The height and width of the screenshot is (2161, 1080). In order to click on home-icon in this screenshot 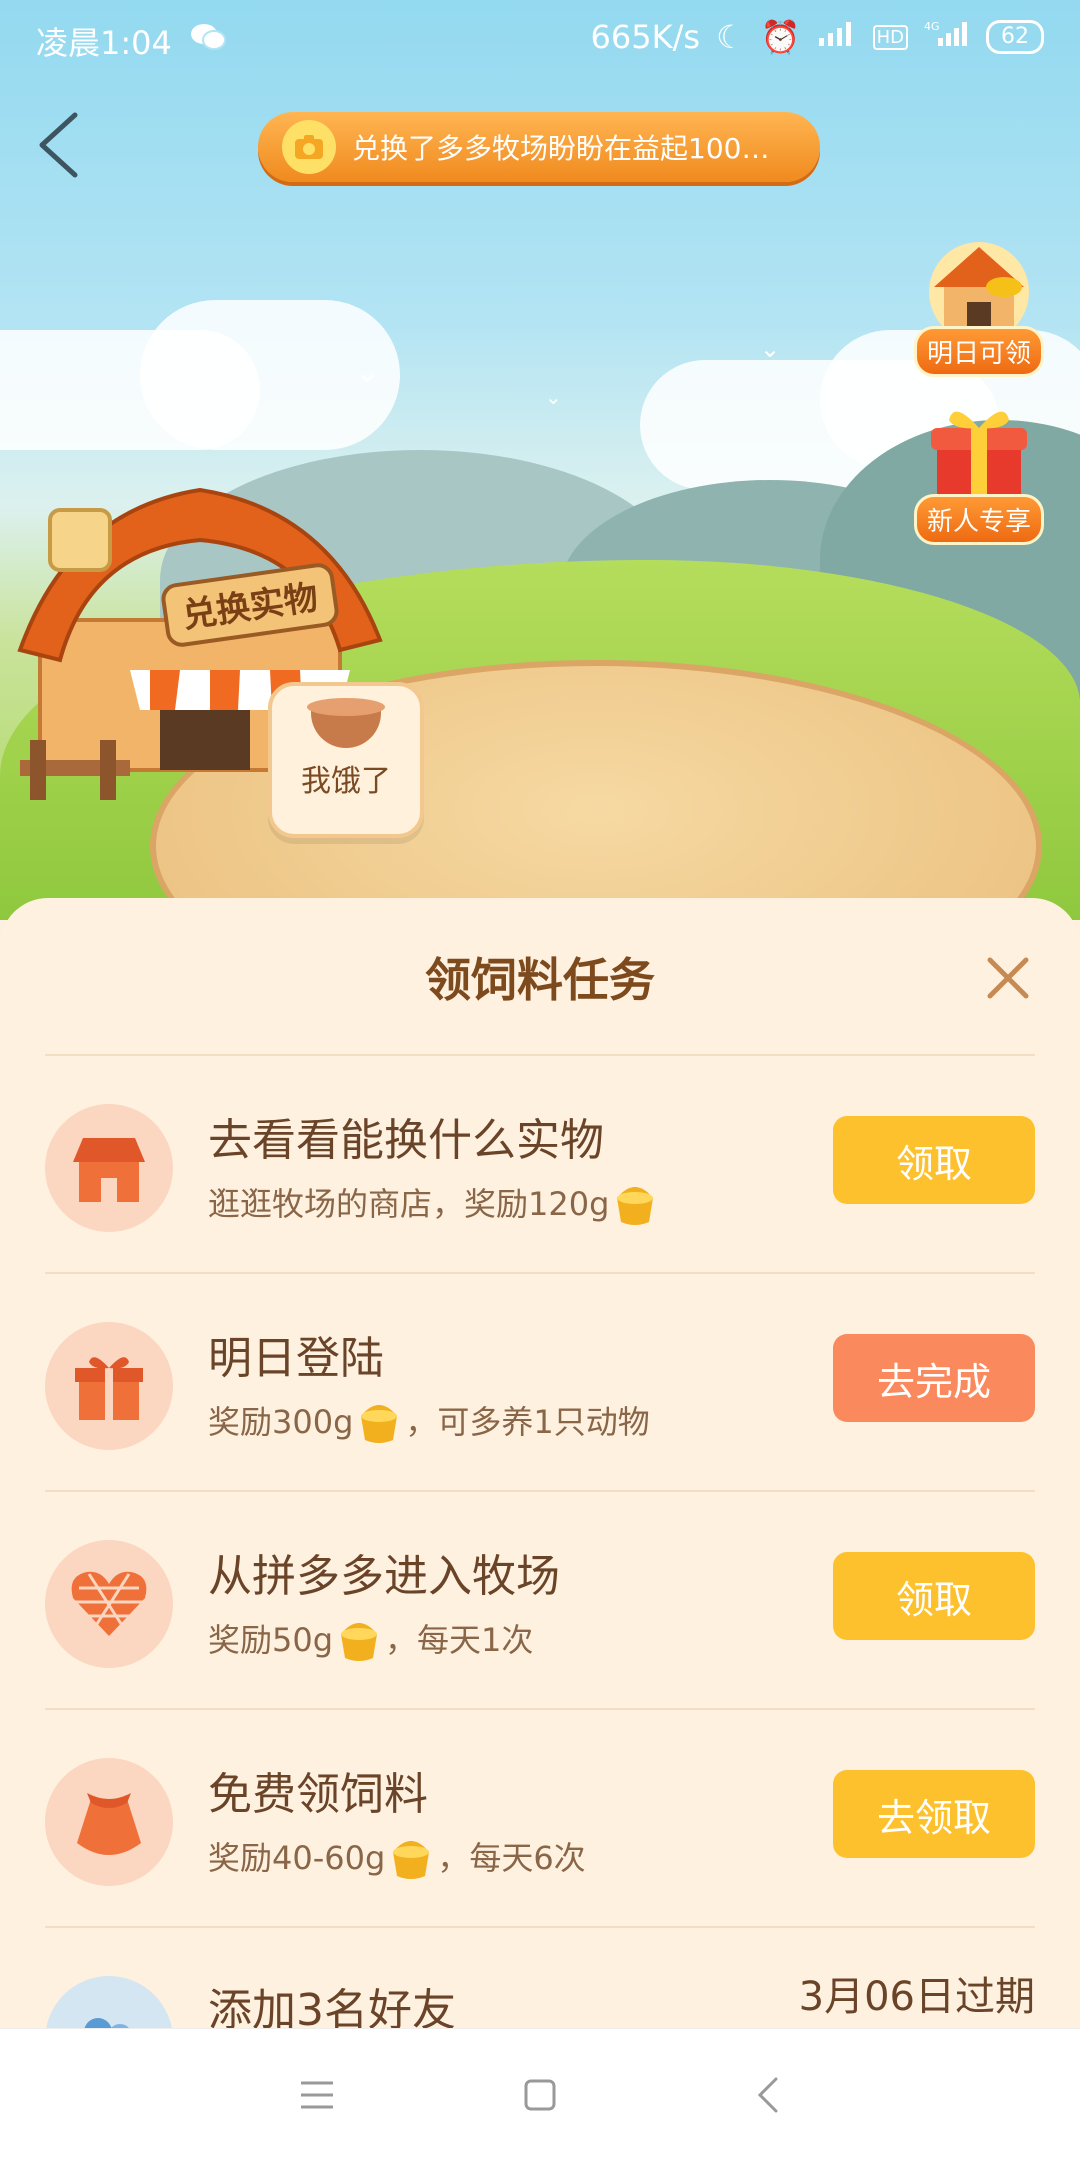, I will do `click(540, 2095)`.